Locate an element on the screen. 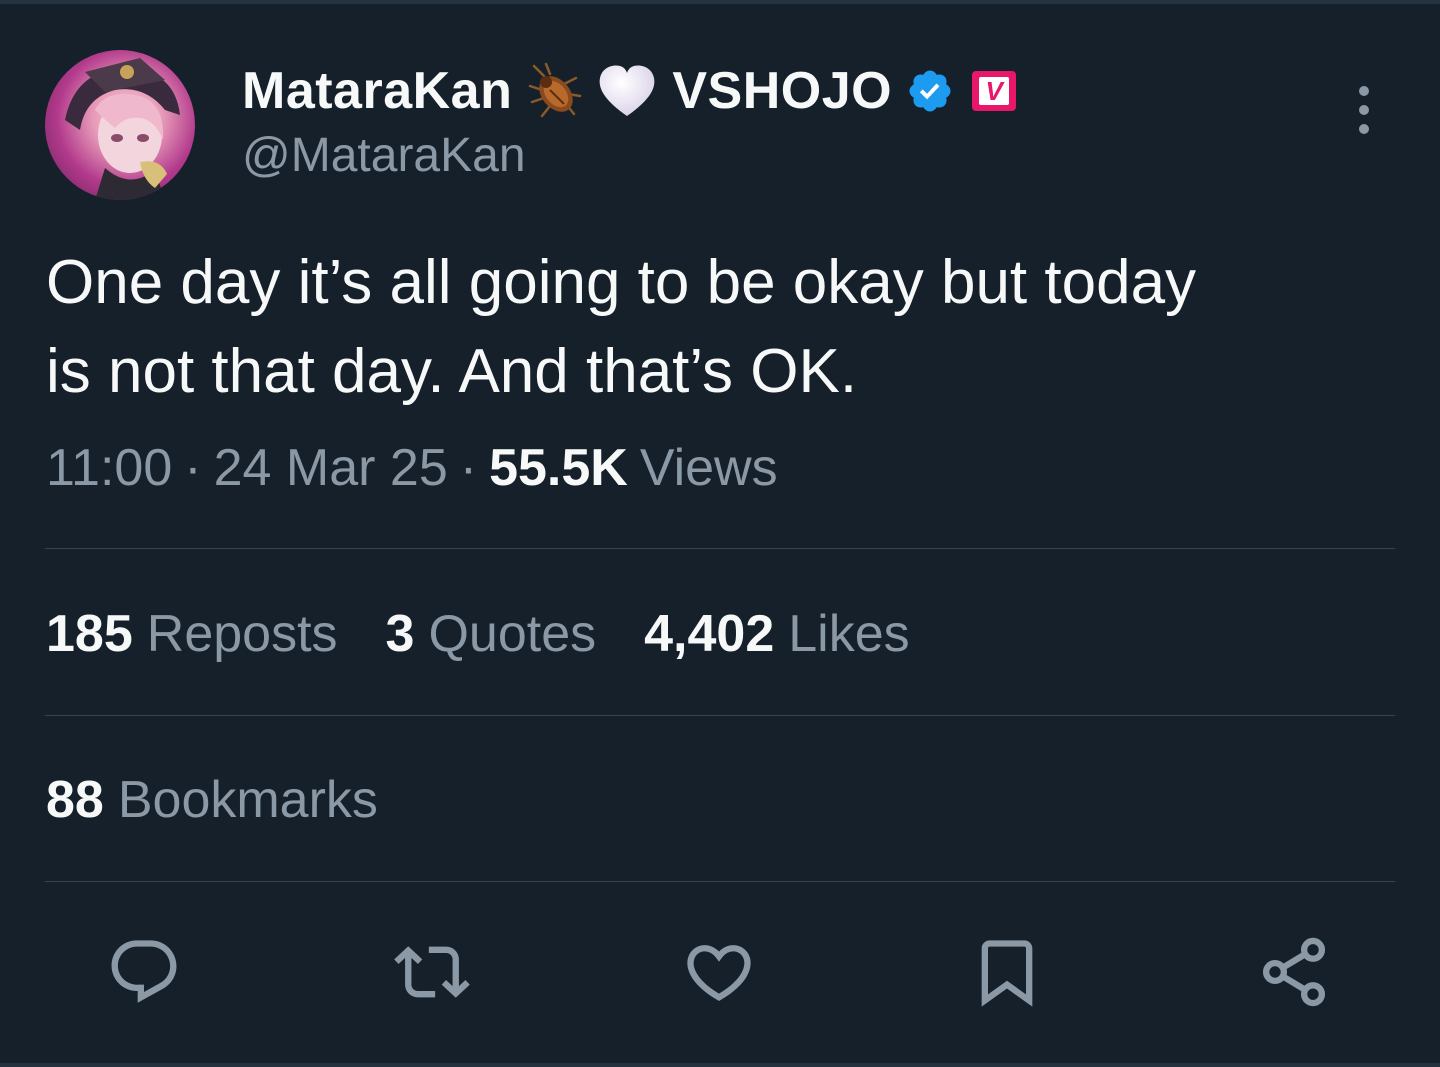  display-name: MataraKan is located at coordinates (377, 91).